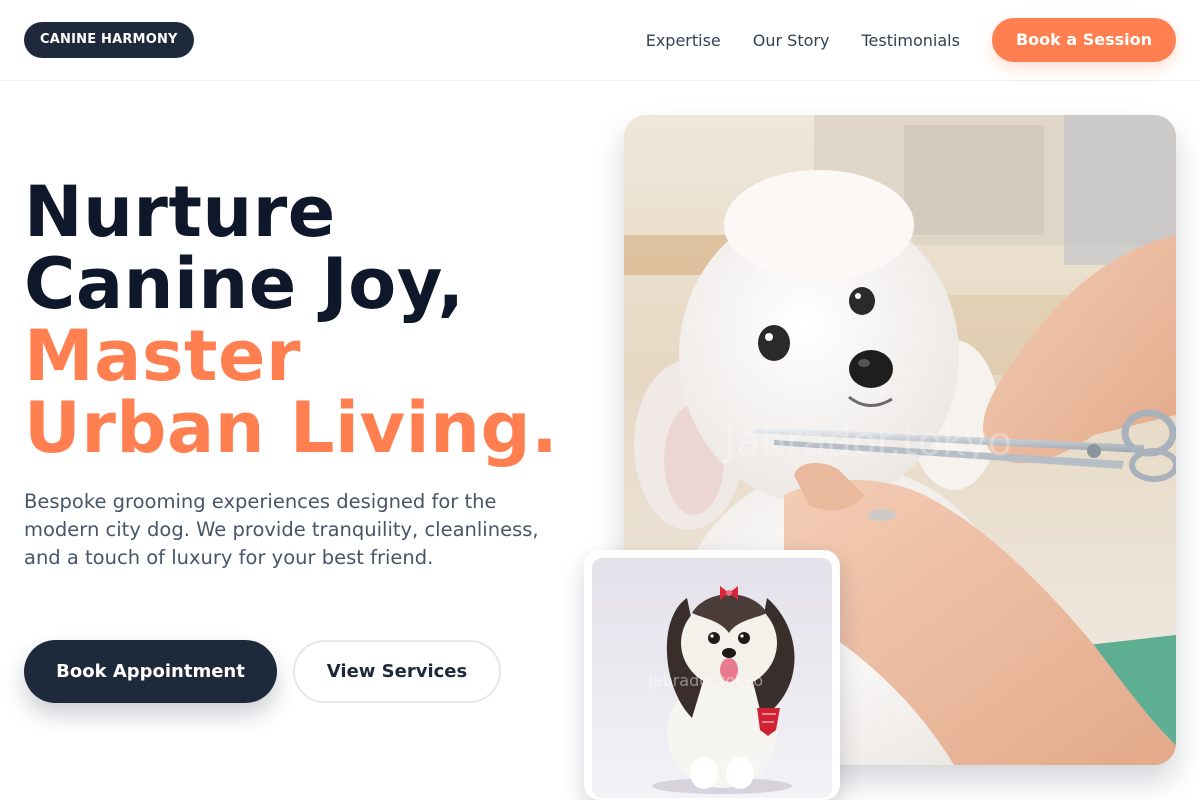 The height and width of the screenshot is (800, 1200). Describe the element at coordinates (180, 212) in the screenshot. I see `headline-line-1: Nurture` at that location.